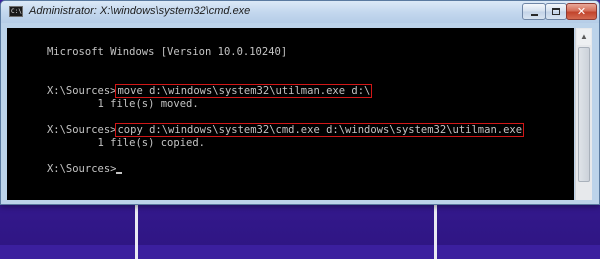  I want to click on cmd-app-icon: C:\, so click(16, 11).